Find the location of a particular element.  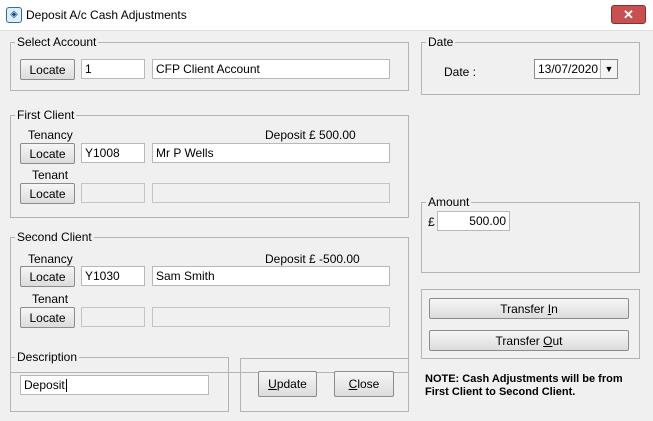

first-client-tenant-name-input is located at coordinates (271, 193).